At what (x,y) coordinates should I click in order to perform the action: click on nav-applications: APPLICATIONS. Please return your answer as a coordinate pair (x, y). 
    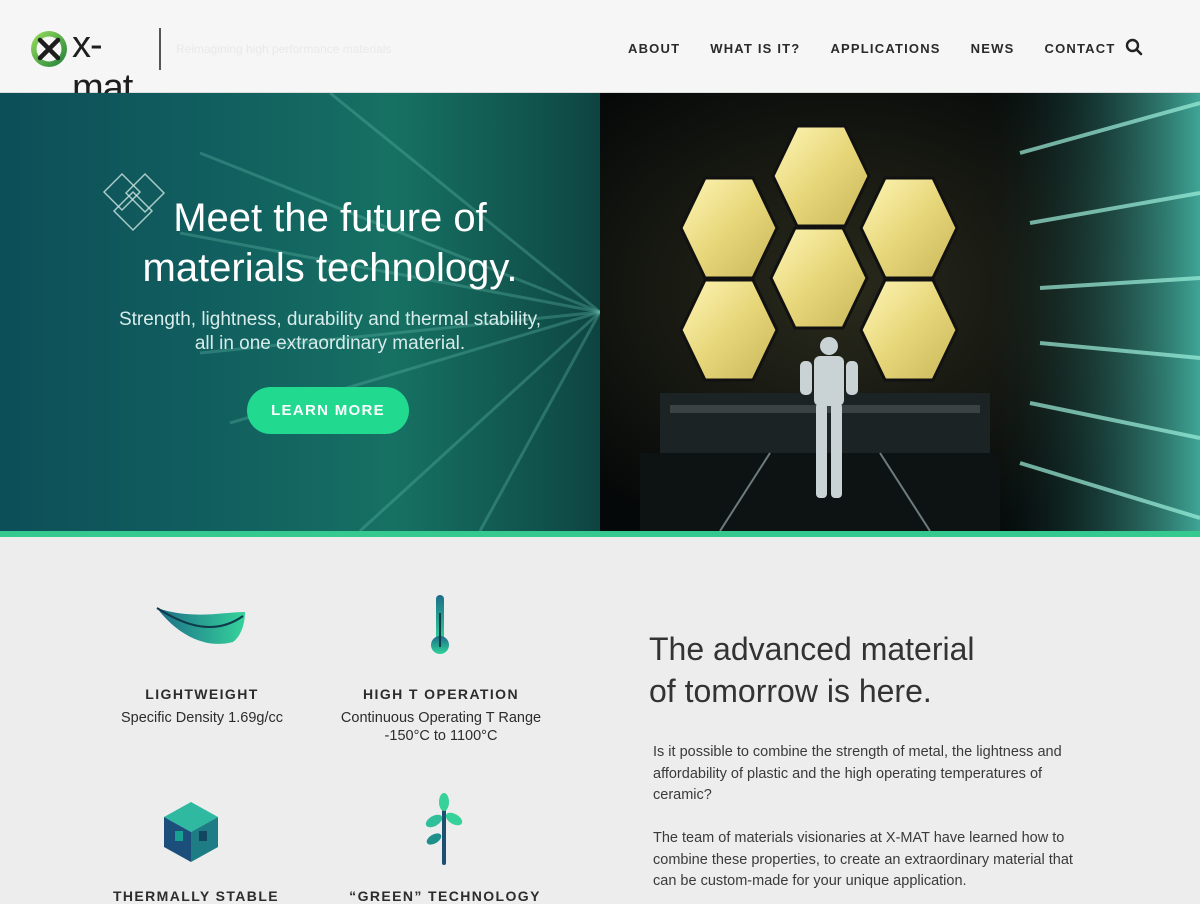
    Looking at the image, I should click on (885, 48).